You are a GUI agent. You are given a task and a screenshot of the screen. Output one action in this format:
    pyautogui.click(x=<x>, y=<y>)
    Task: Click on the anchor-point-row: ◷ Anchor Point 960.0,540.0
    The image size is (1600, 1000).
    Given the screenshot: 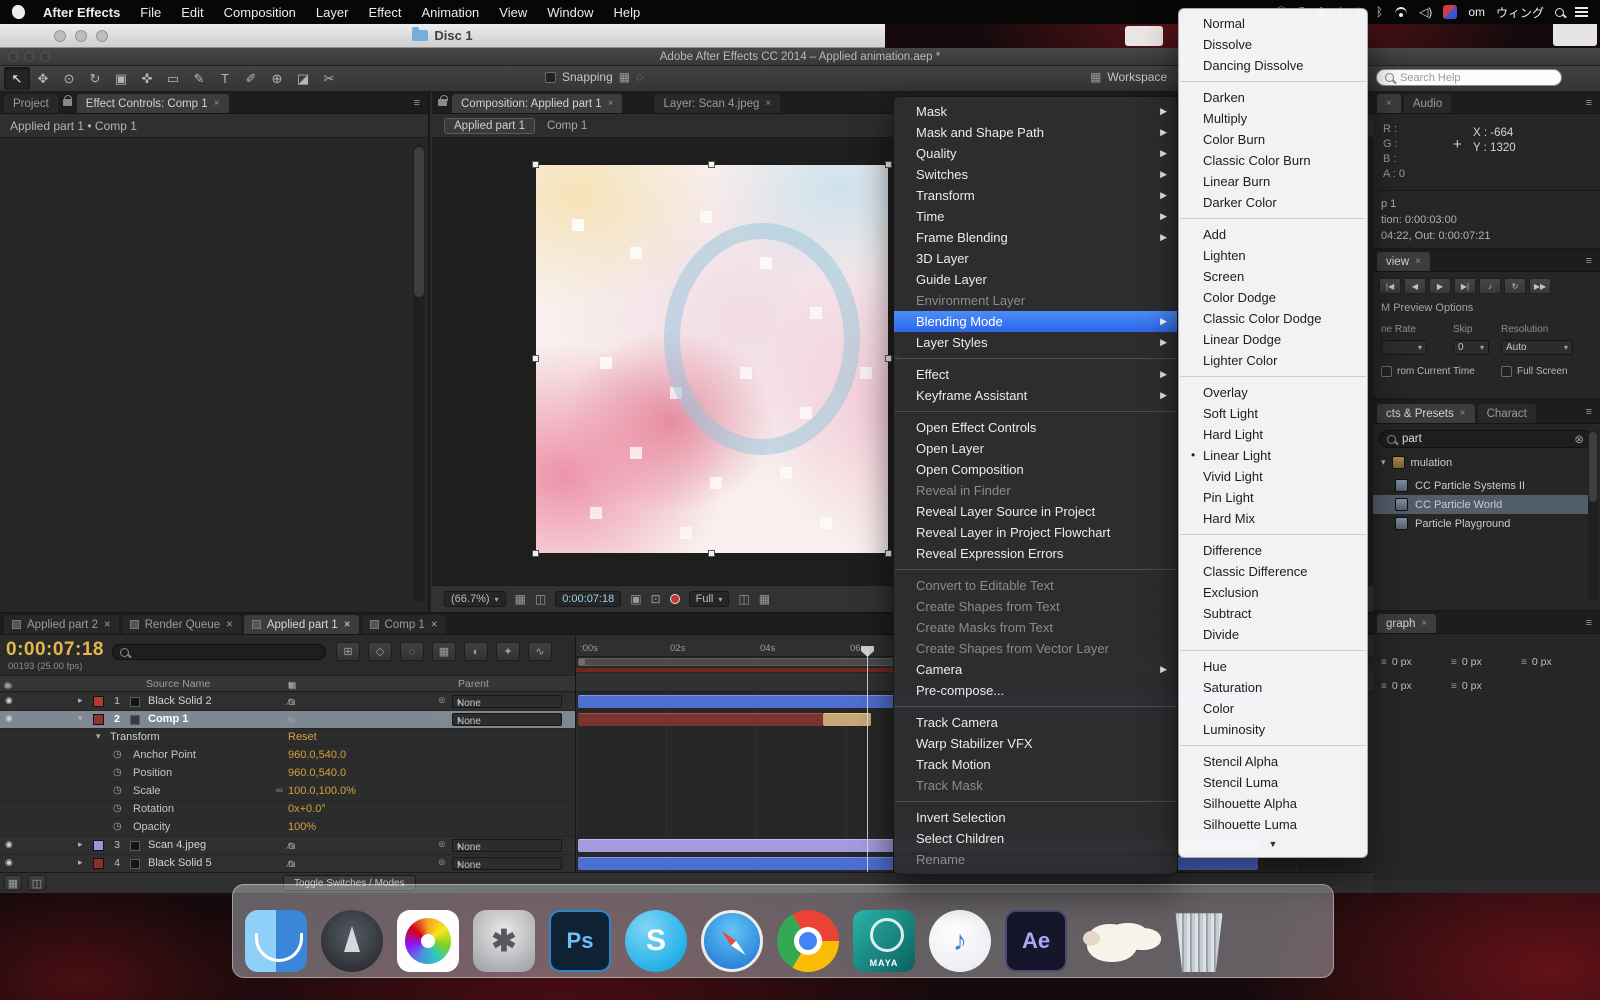 What is the action you would take?
    pyautogui.click(x=287, y=756)
    